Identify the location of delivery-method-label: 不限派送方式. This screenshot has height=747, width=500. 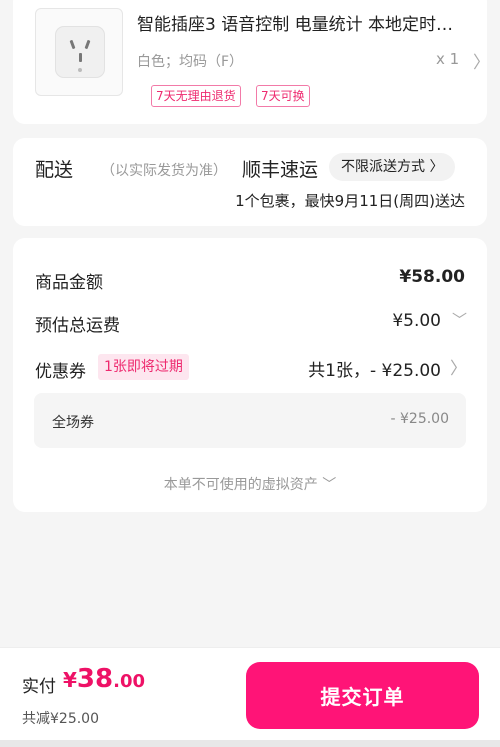
(383, 167).